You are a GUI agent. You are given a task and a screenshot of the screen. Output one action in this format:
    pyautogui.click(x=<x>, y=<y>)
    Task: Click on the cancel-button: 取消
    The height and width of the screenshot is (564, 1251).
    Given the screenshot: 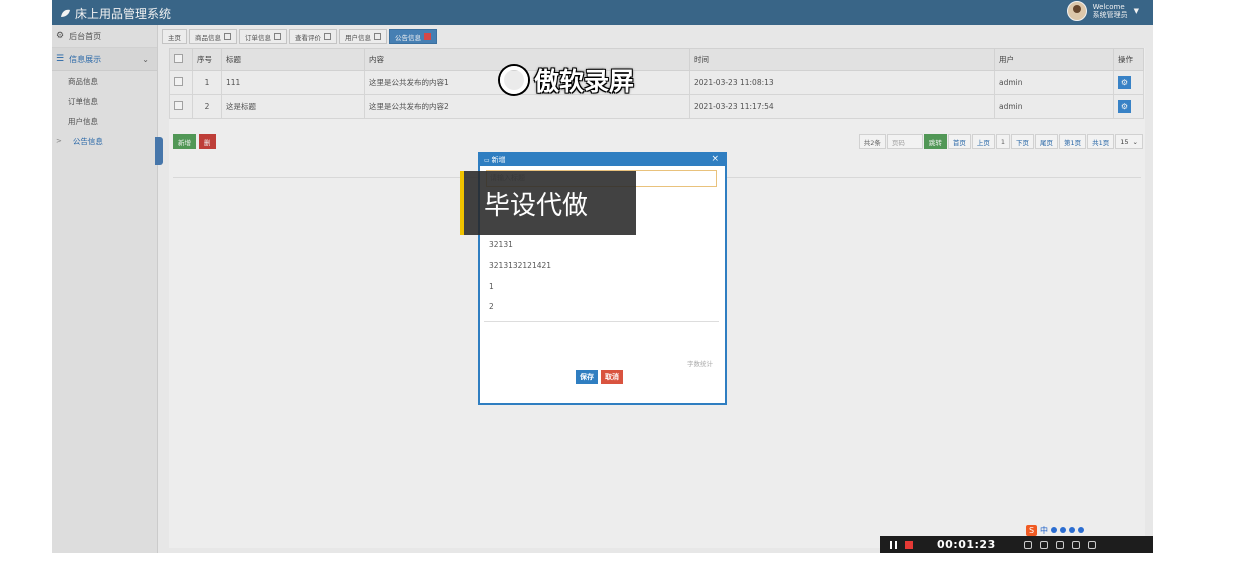 What is the action you would take?
    pyautogui.click(x=612, y=377)
    